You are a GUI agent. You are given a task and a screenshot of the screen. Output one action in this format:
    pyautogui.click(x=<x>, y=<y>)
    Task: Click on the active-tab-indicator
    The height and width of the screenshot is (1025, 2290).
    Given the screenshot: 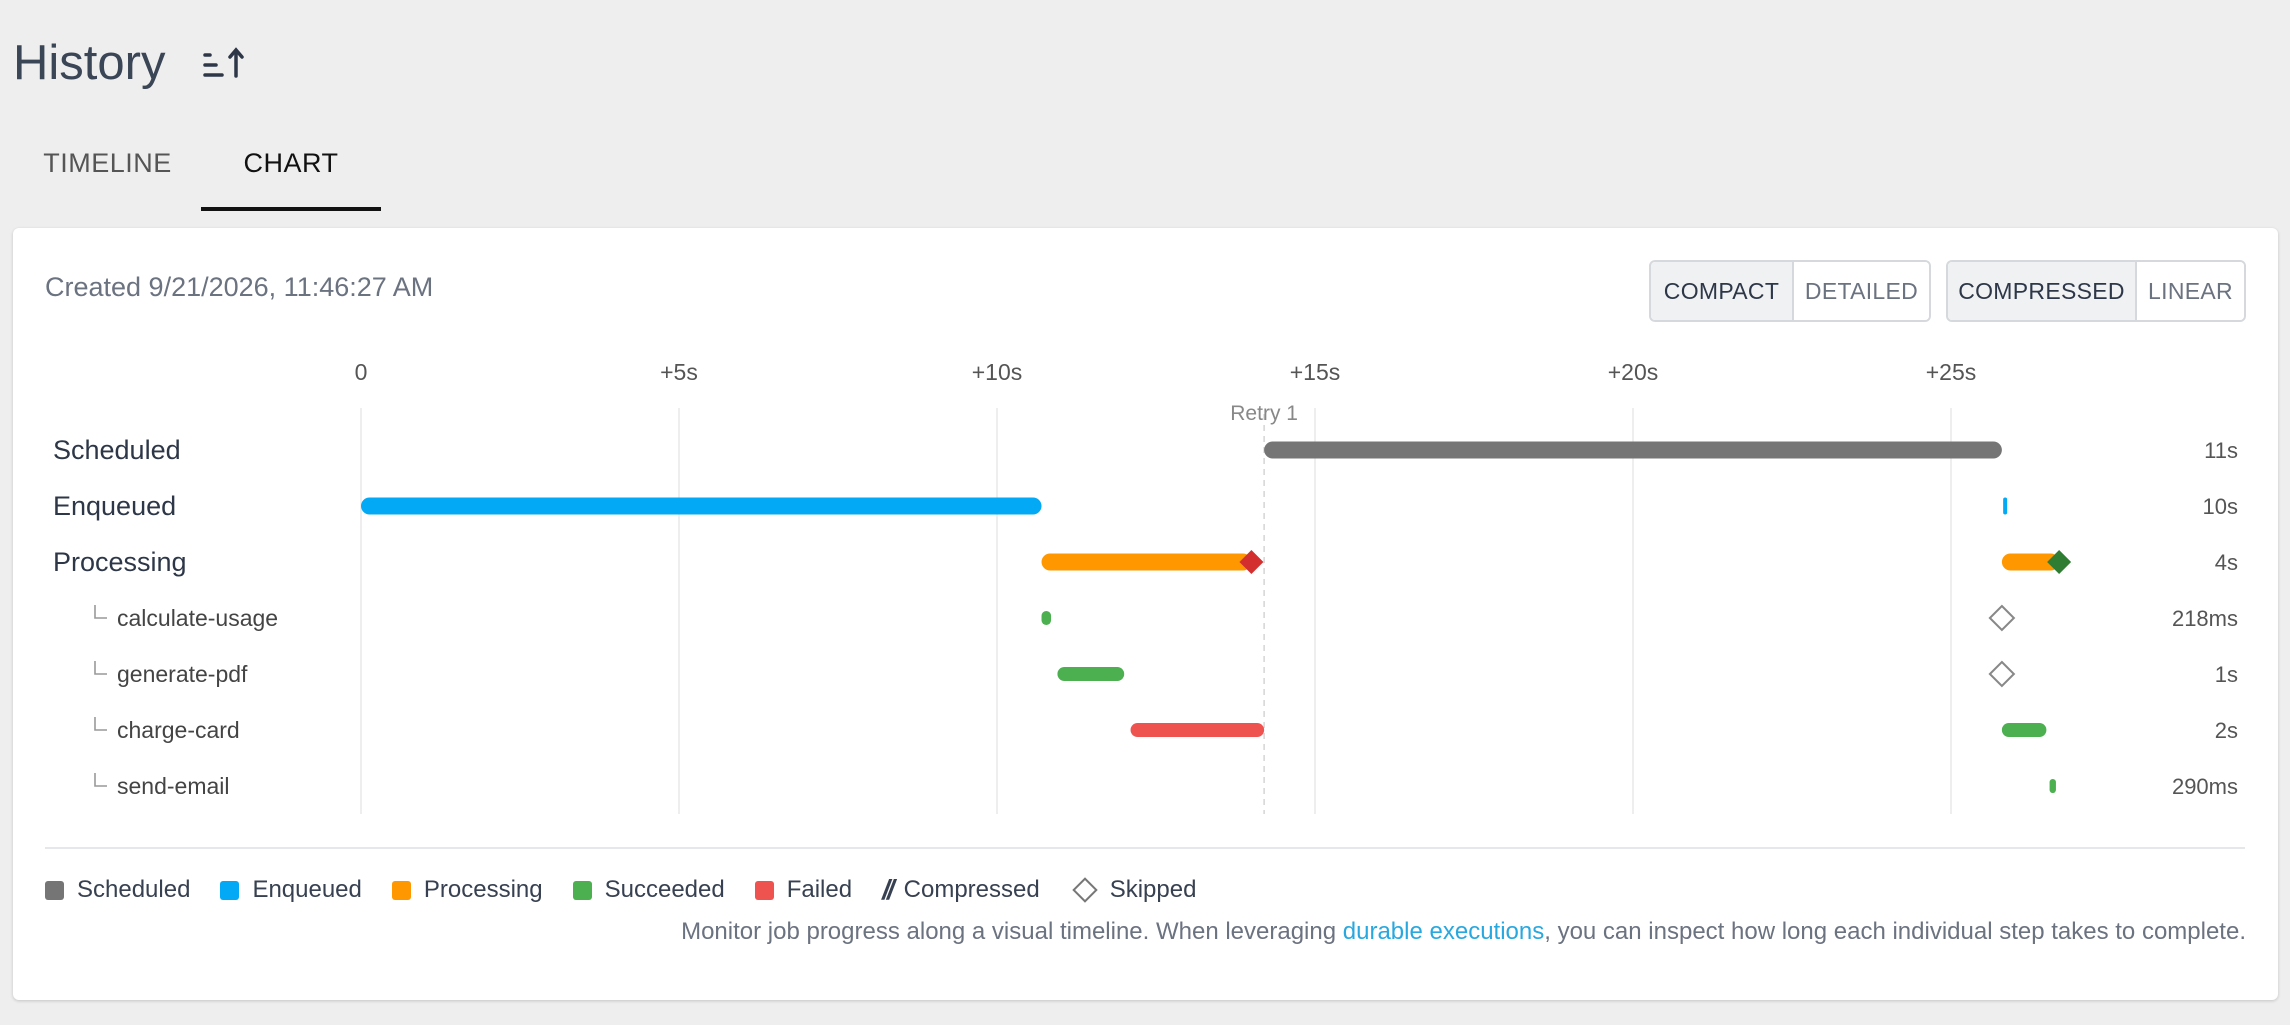 What is the action you would take?
    pyautogui.click(x=291, y=209)
    